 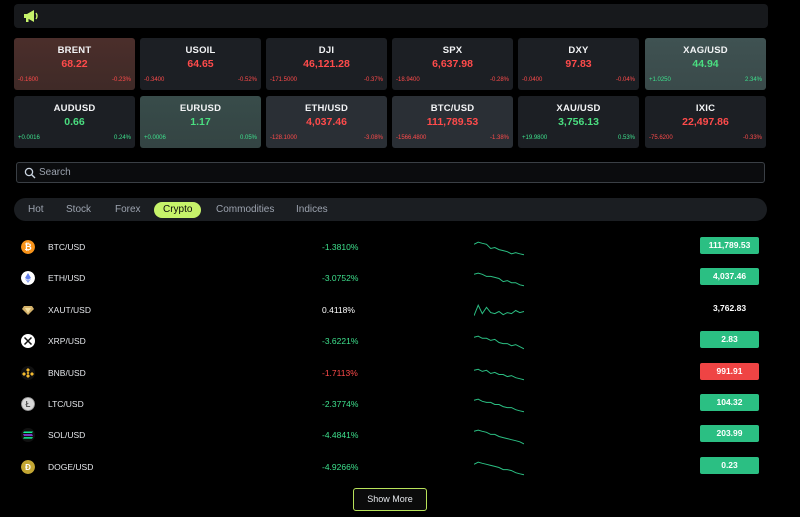 I want to click on price-badge: 0.23, so click(x=729, y=465).